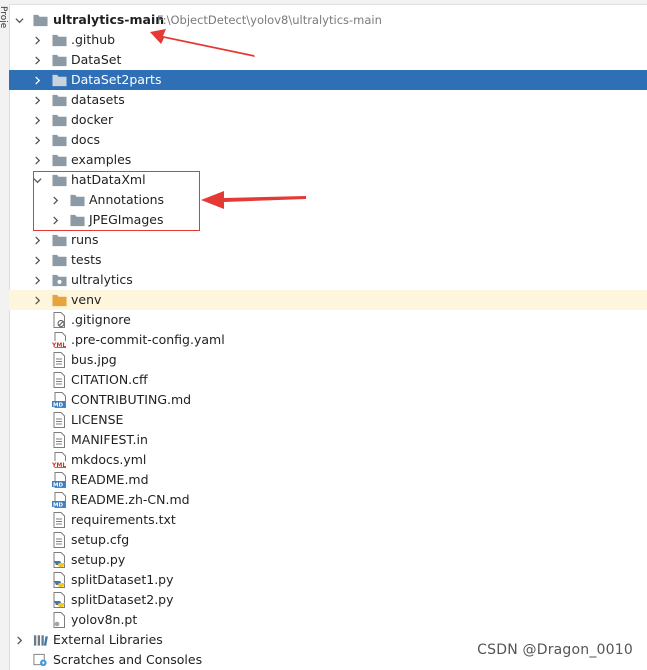  Describe the element at coordinates (269, 20) in the screenshot. I see `root-folder-path: F:\ObjectDetect\yolov8\ultralytics-main` at that location.